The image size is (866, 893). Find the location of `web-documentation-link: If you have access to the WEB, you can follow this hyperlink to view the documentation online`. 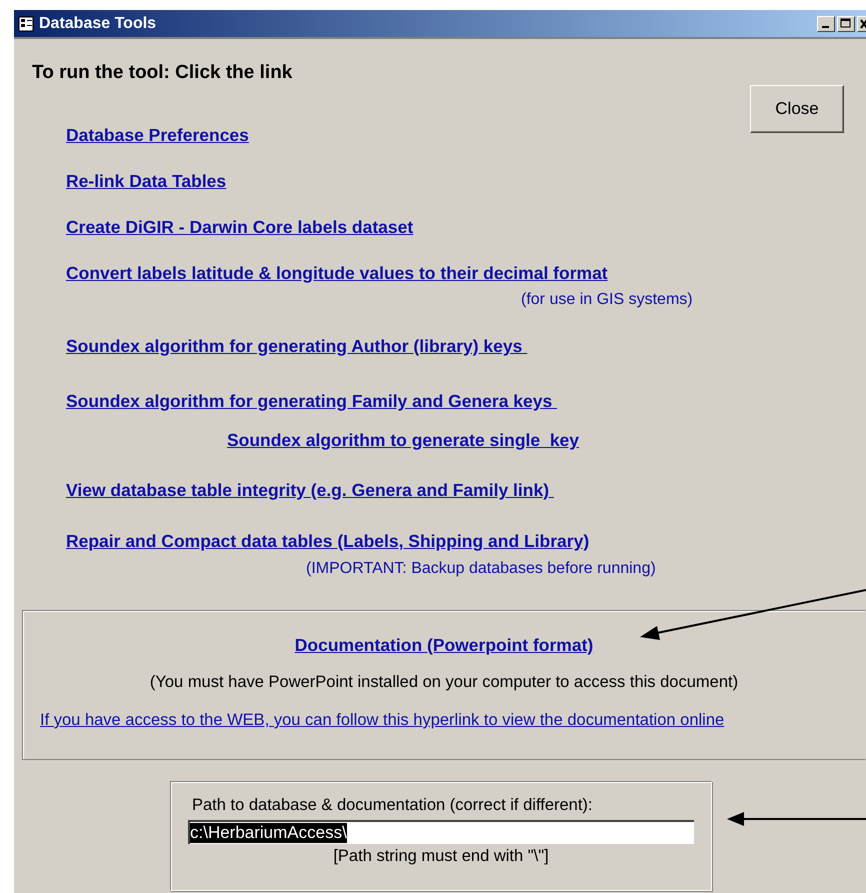

web-documentation-link: If you have access to the WEB, you can follow this hyperlink to view the documentation online is located at coordinates (382, 720).